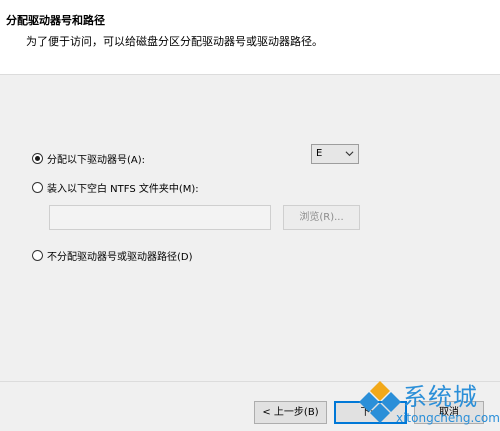  What do you see at coordinates (37, 158) in the screenshot?
I see `assign-letter-radio` at bounding box center [37, 158].